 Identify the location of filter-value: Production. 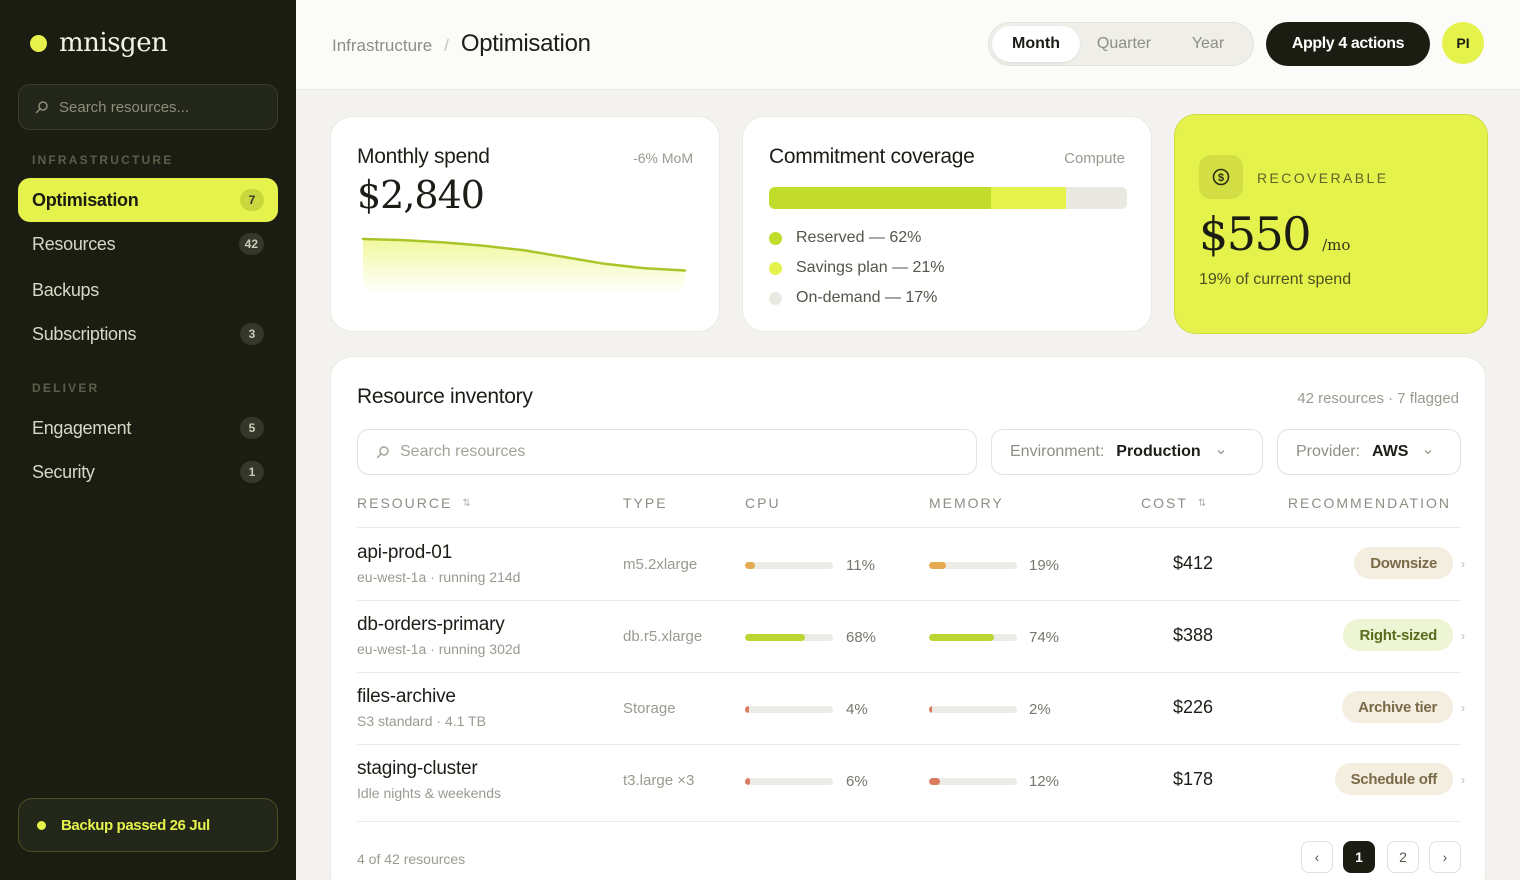
(1158, 451).